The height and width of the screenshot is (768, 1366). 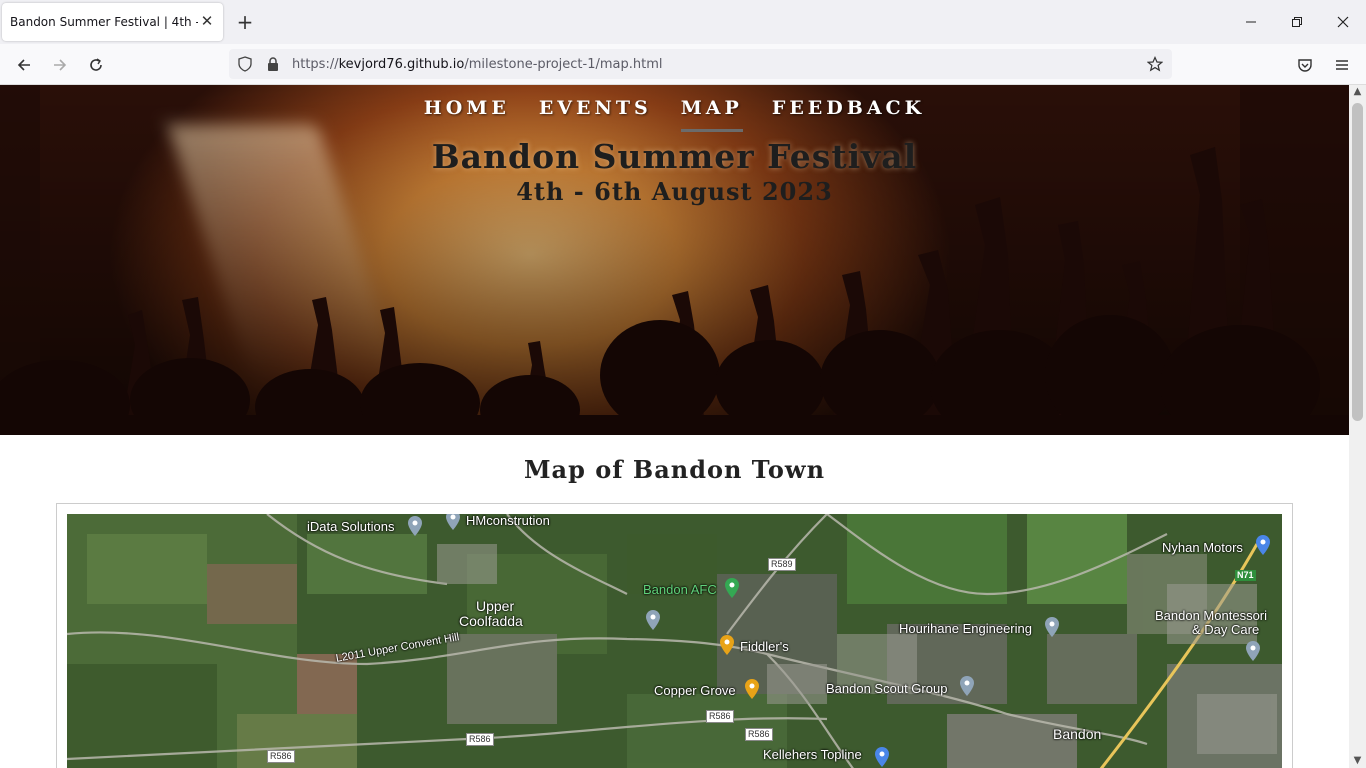 What do you see at coordinates (1155, 64) in the screenshot?
I see `bookmark-star-icon` at bounding box center [1155, 64].